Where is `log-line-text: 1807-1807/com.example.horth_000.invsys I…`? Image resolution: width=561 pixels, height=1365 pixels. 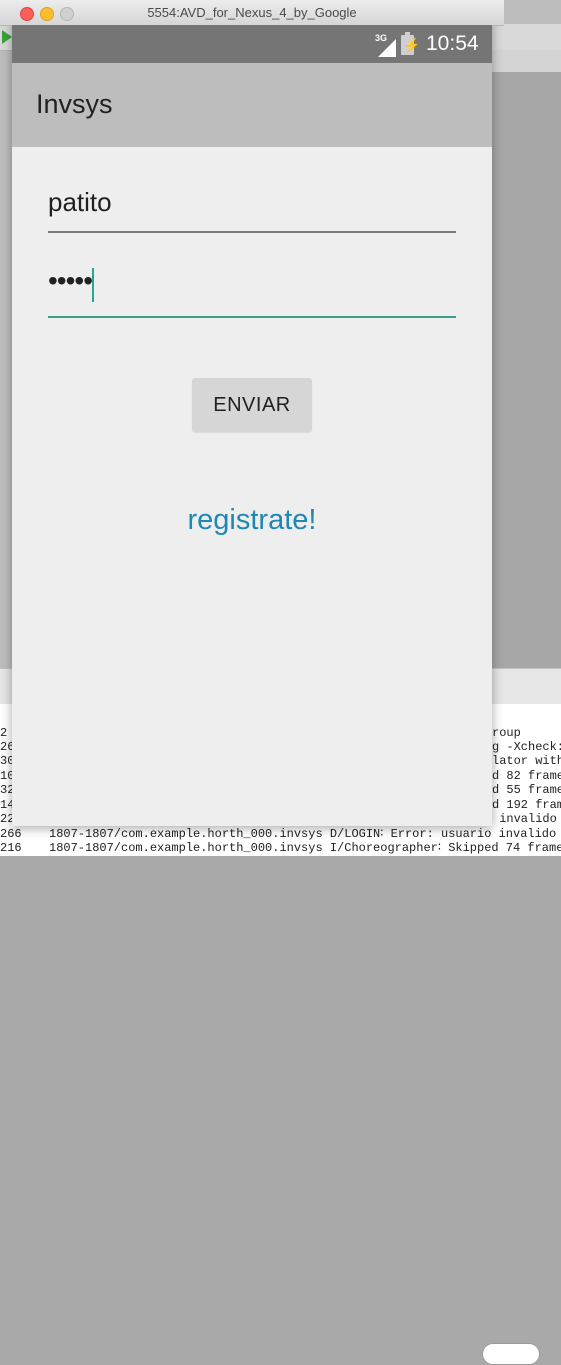
log-line-text: 1807-1807/com.example.horth_000.invsys I… is located at coordinates (305, 848).